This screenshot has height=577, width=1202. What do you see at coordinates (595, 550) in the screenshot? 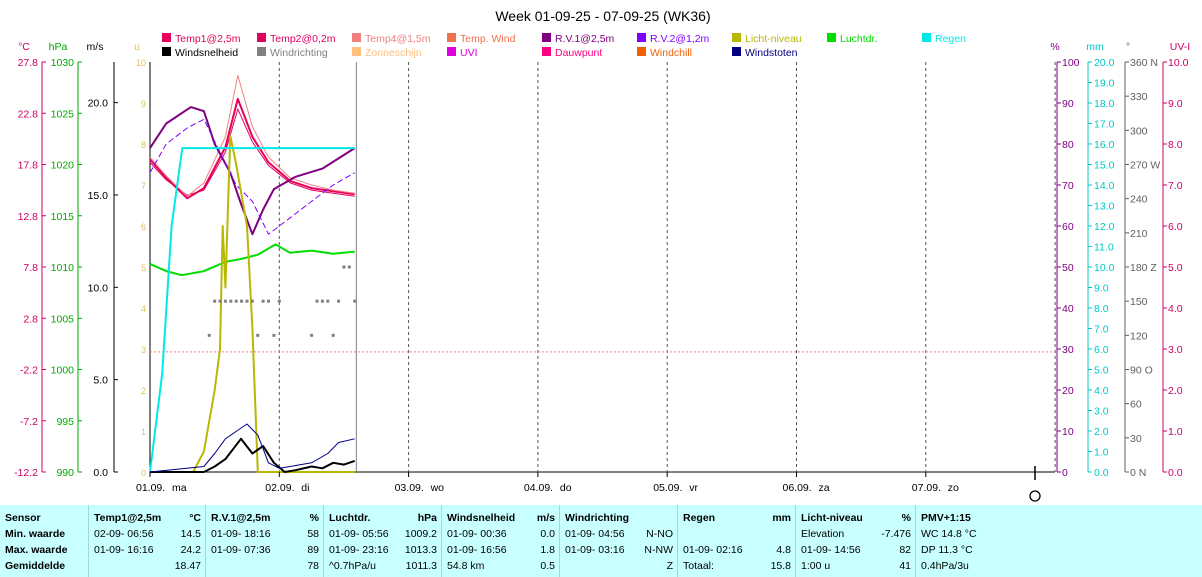
I see `stats-time: 01-09- 03:16` at bounding box center [595, 550].